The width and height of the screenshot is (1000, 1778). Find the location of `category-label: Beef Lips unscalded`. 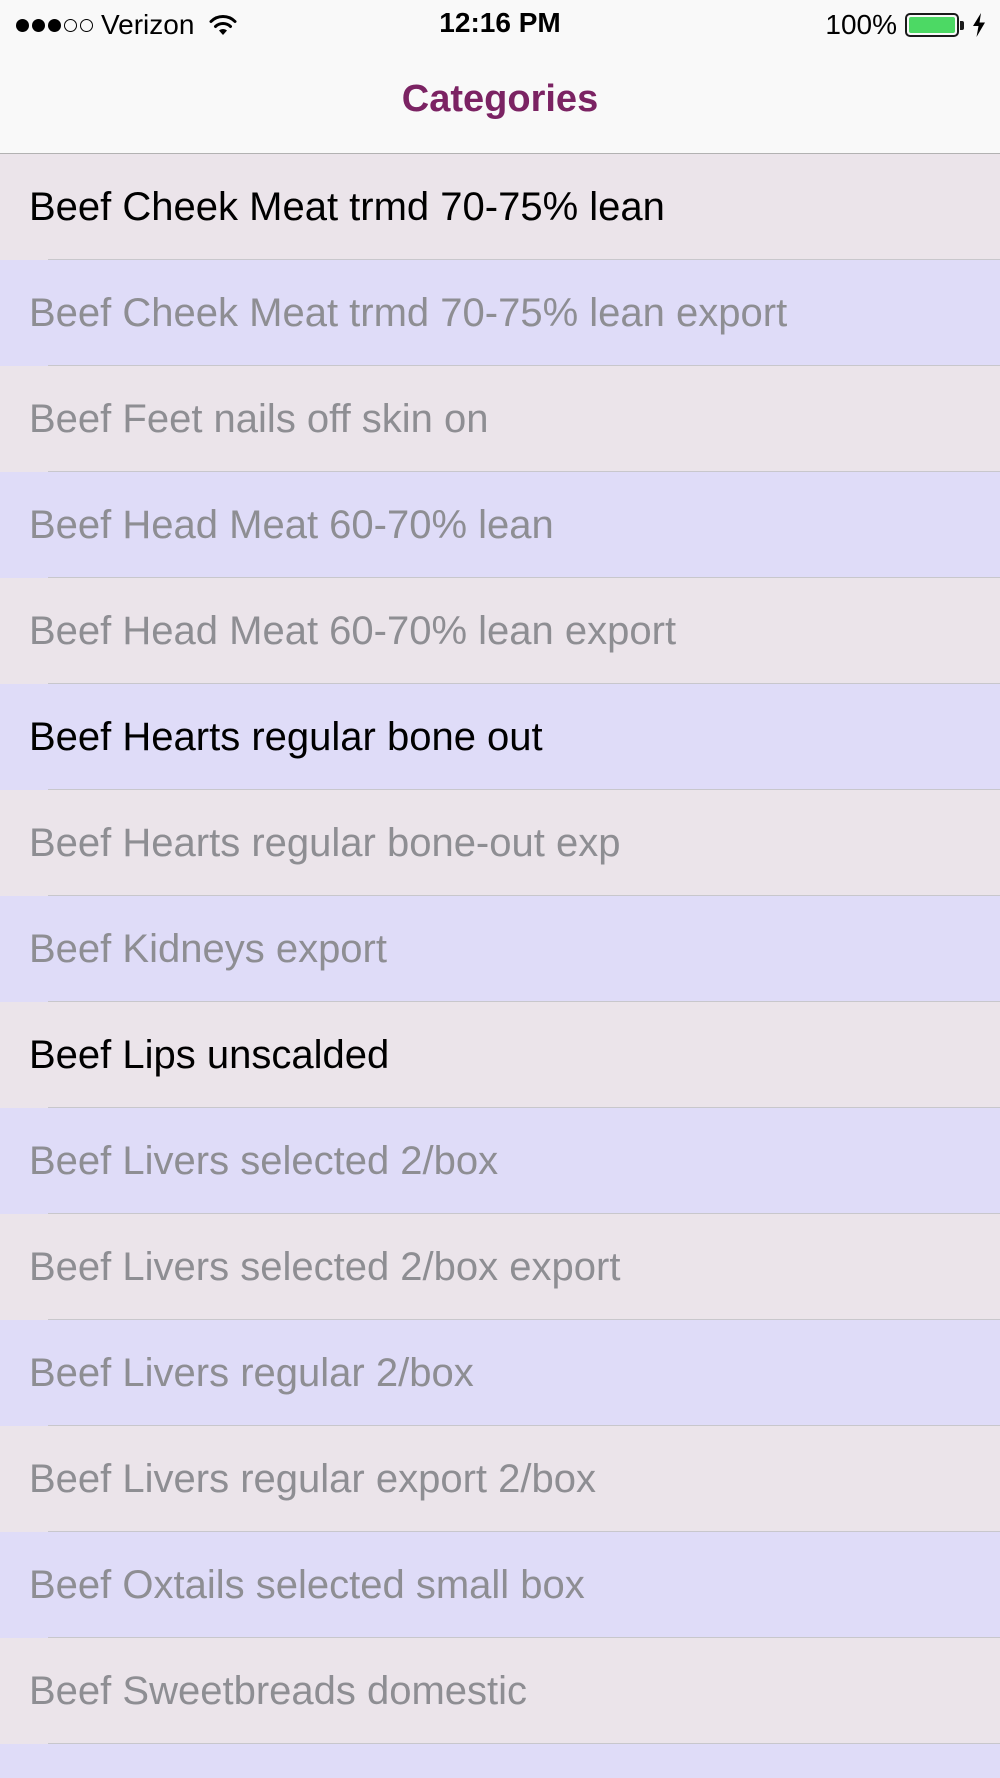

category-label: Beef Lips unscalded is located at coordinates (209, 1054).